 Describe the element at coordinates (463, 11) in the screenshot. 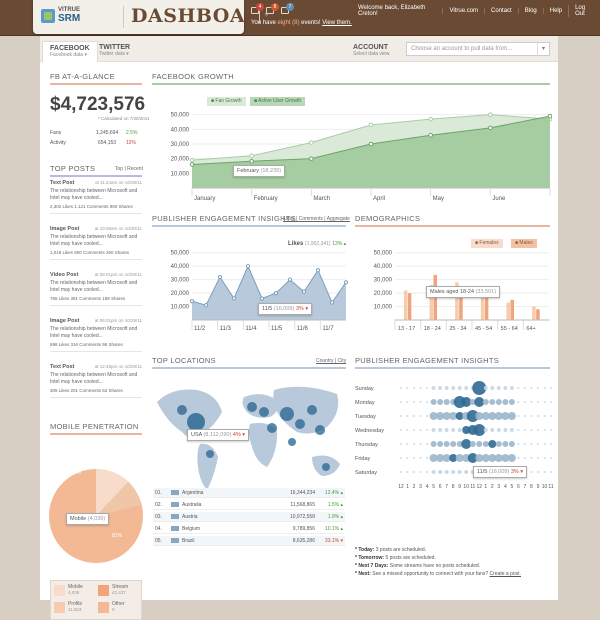

I see `vitrue-link: Vitrue.com` at that location.